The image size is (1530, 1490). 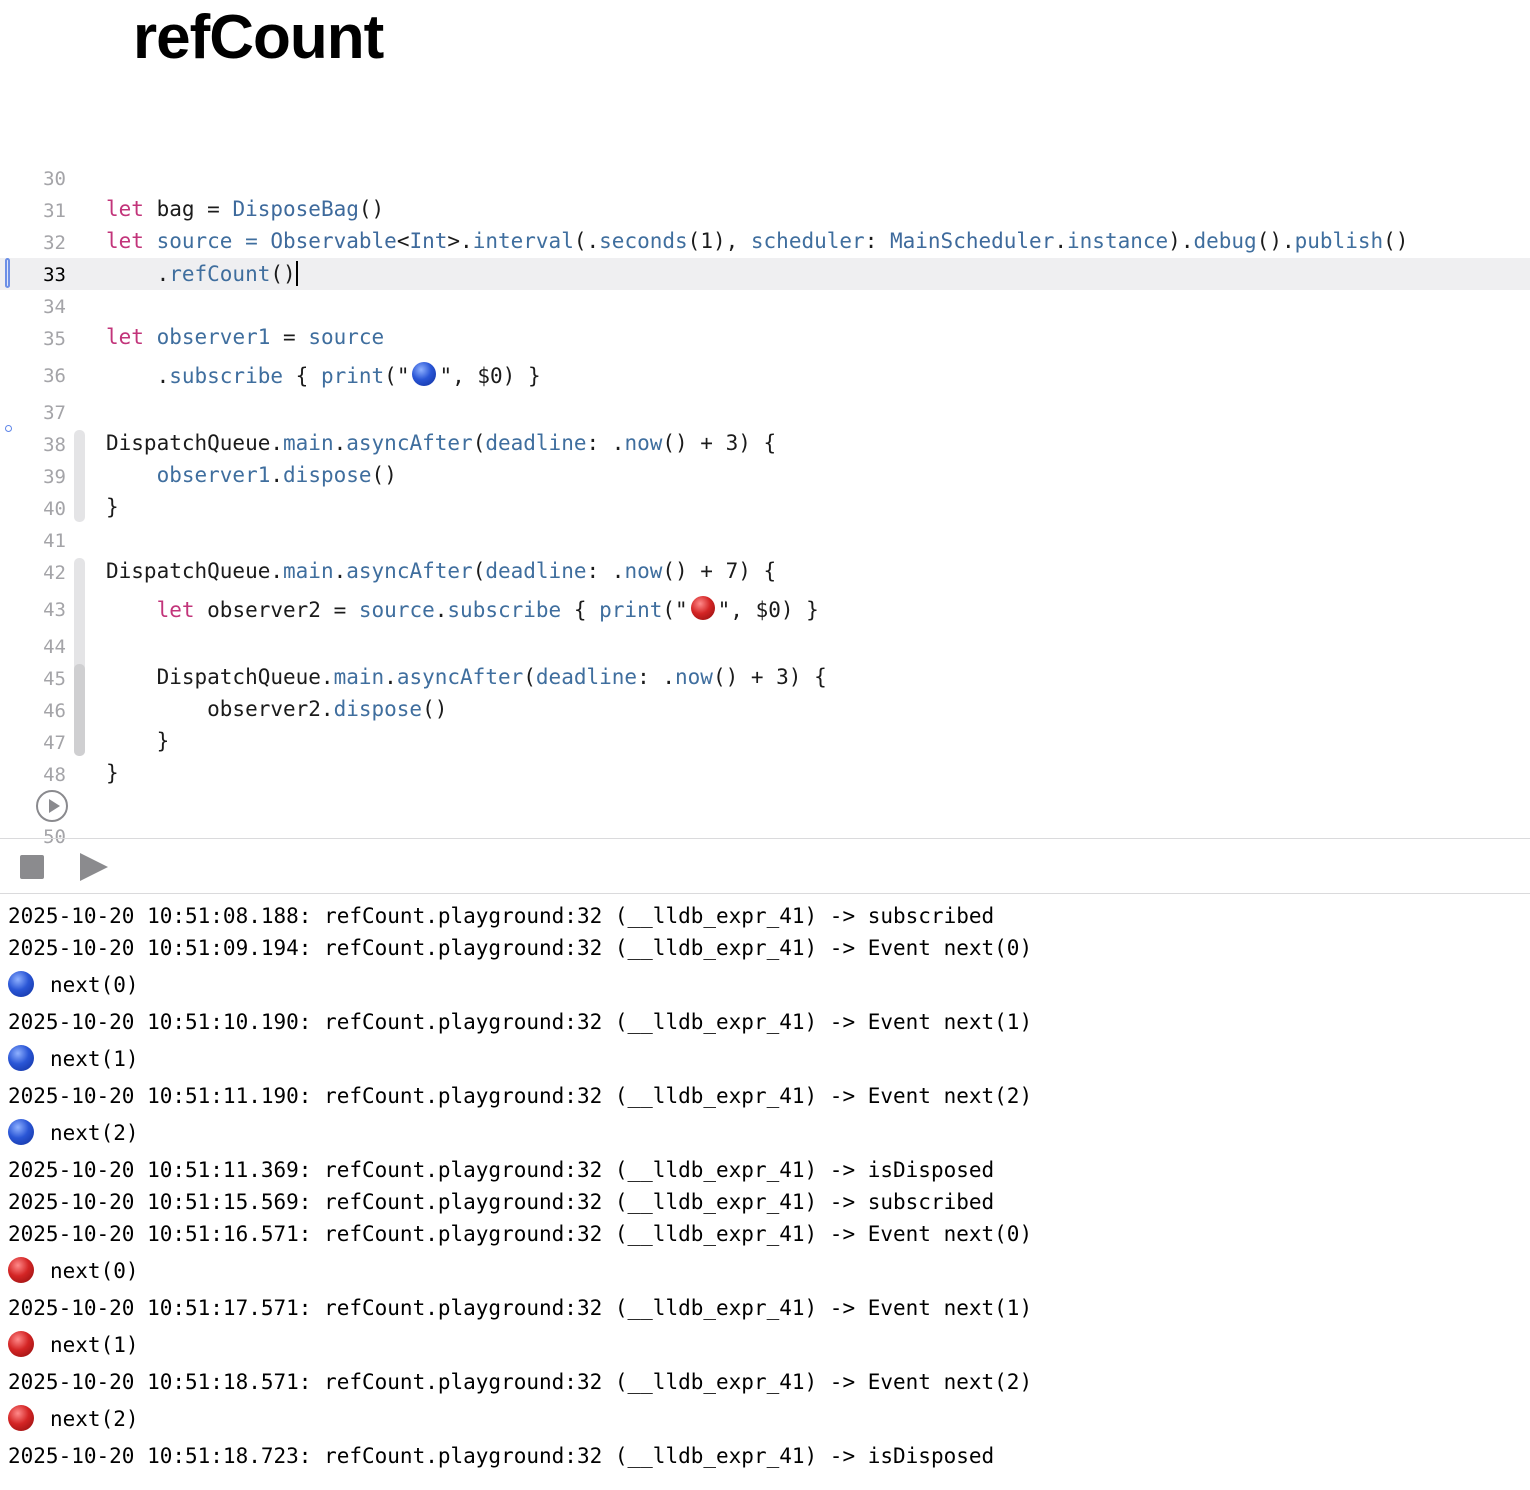 What do you see at coordinates (54, 573) in the screenshot?
I see `line-number: 42` at bounding box center [54, 573].